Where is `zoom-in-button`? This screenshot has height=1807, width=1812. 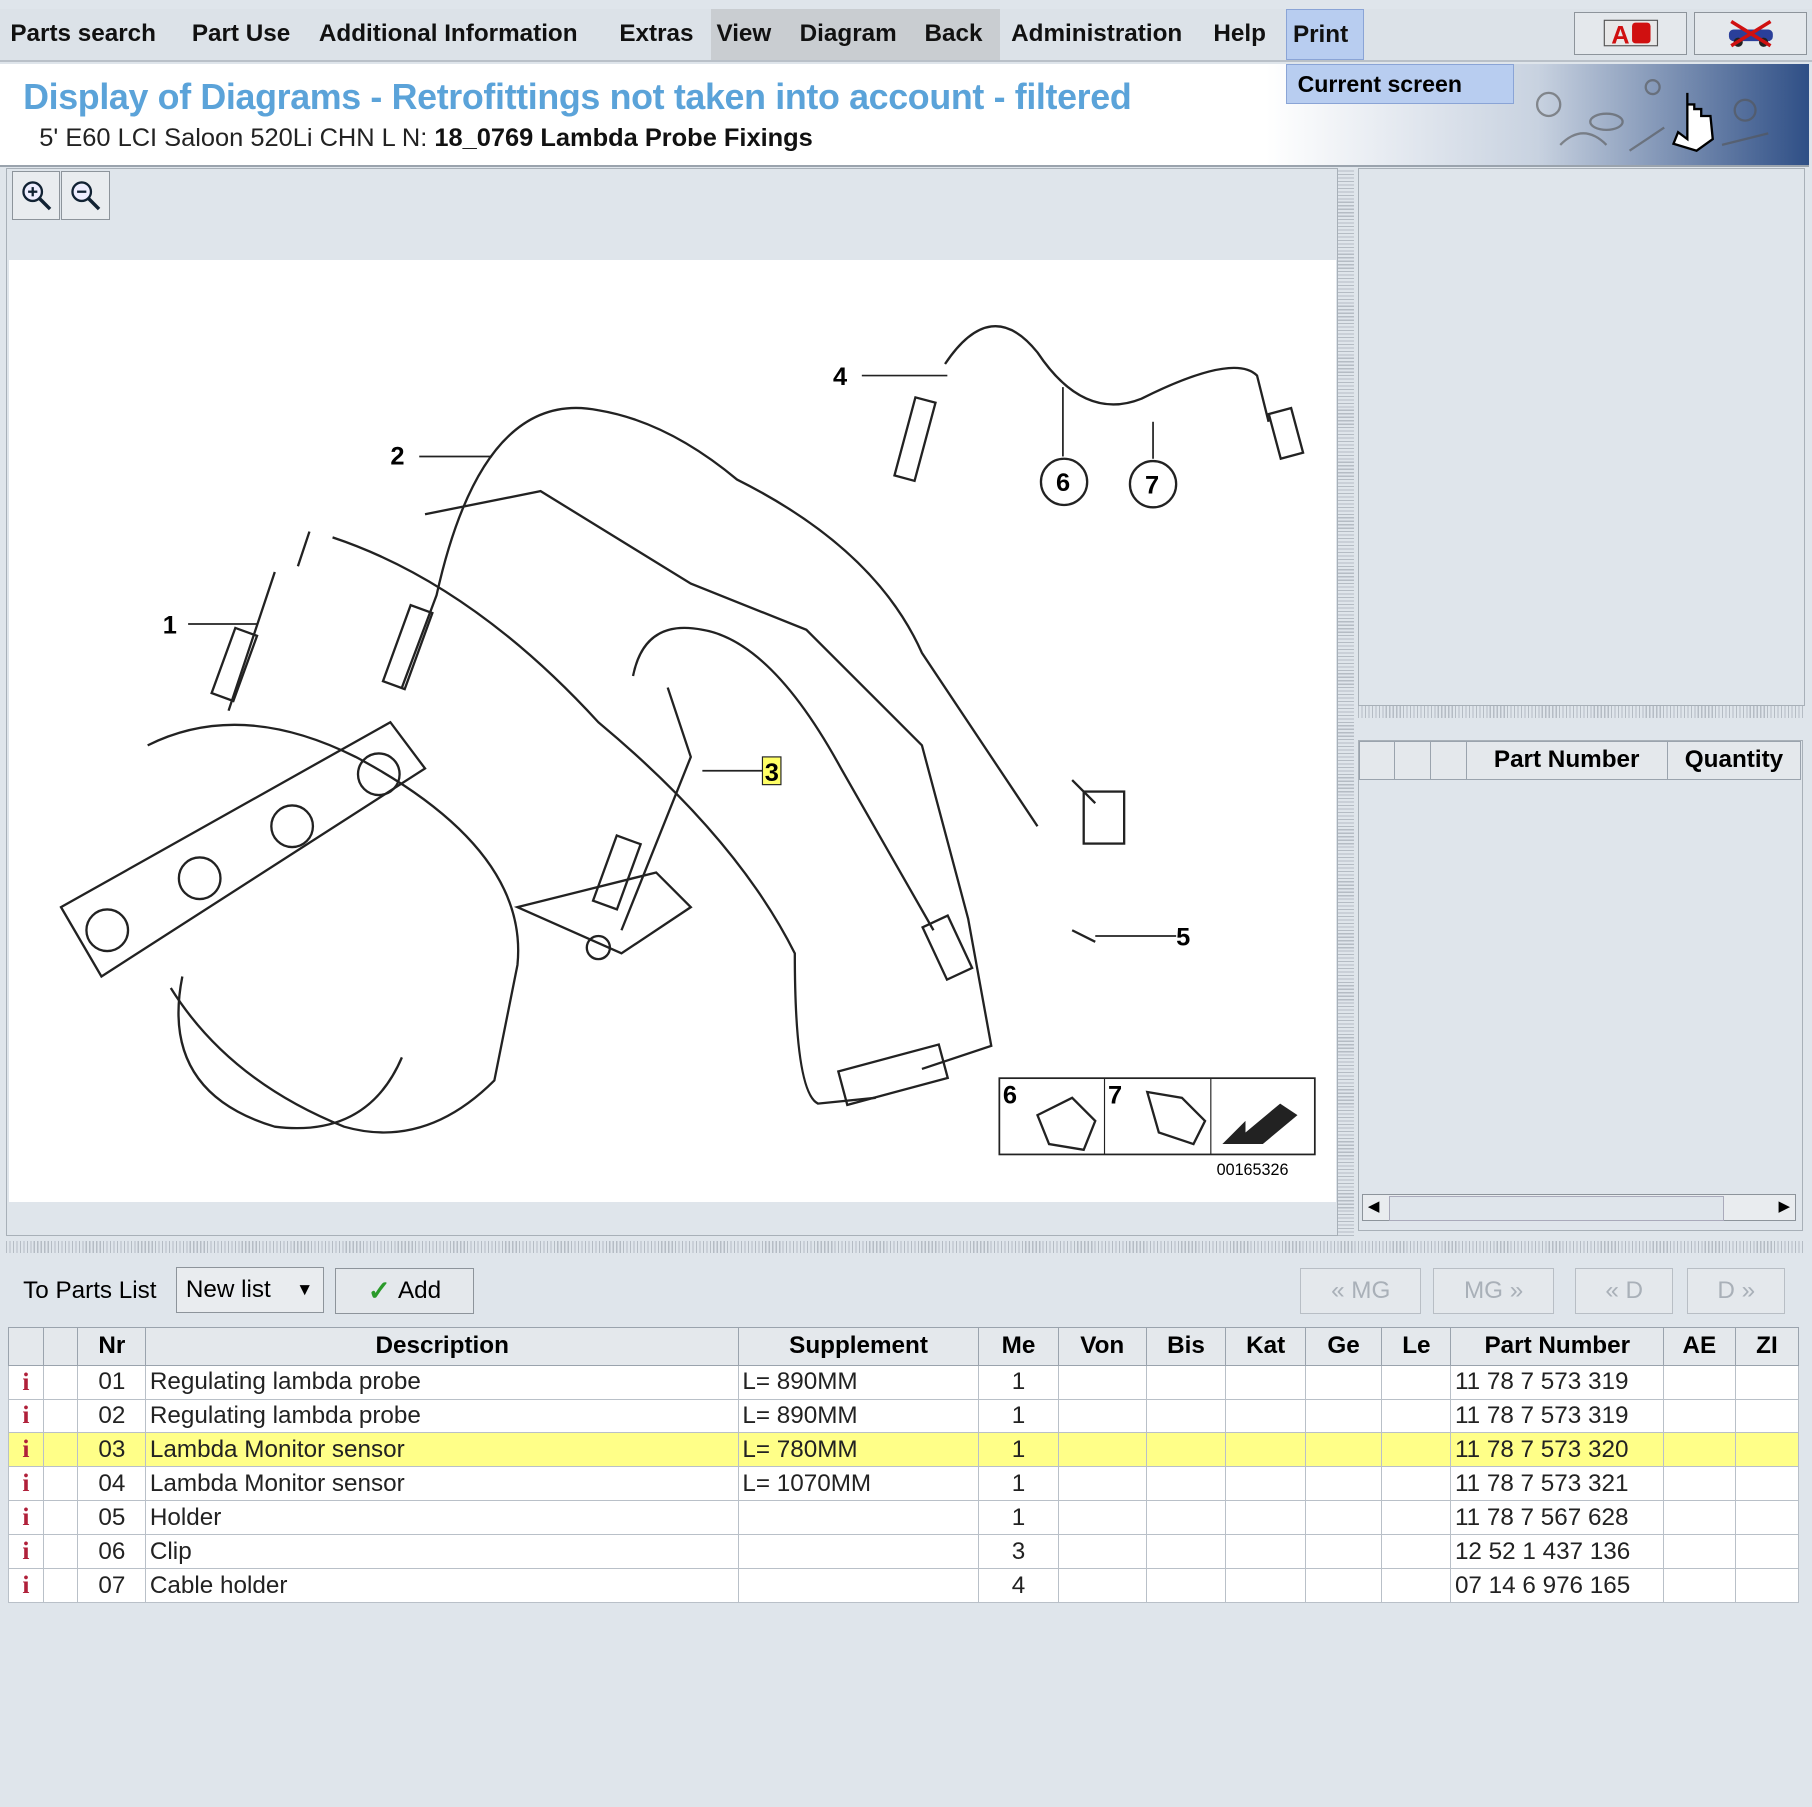 zoom-in-button is located at coordinates (36, 195).